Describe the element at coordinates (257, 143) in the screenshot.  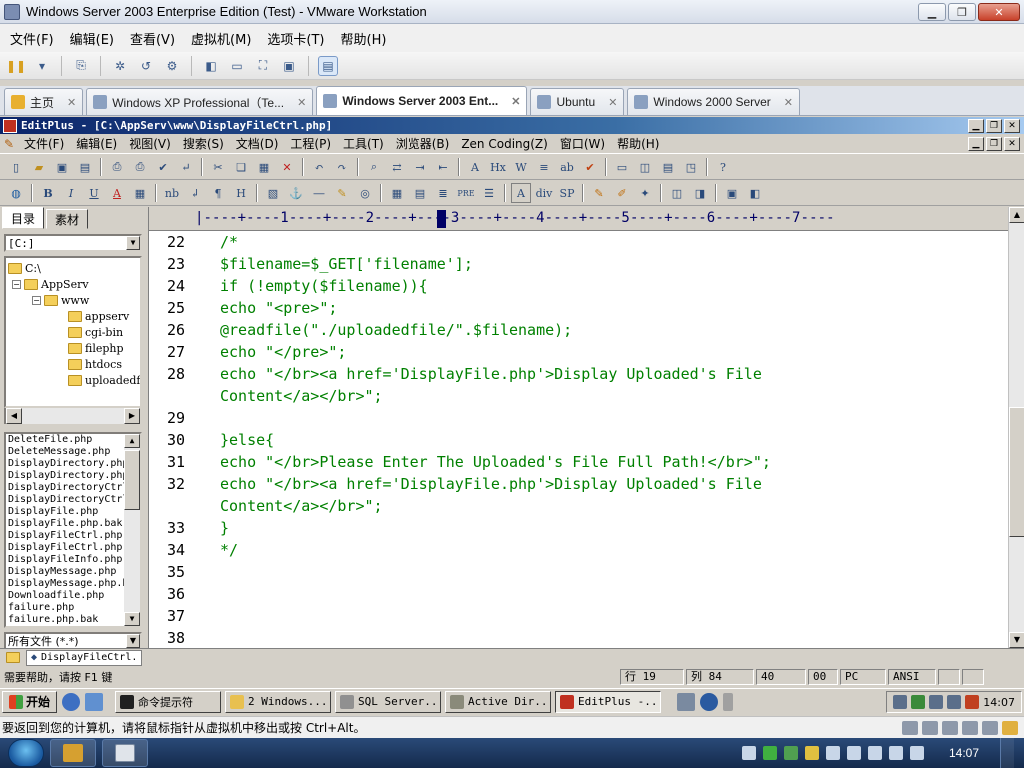
I see `ep-menu-document: 文档(D)` at that location.